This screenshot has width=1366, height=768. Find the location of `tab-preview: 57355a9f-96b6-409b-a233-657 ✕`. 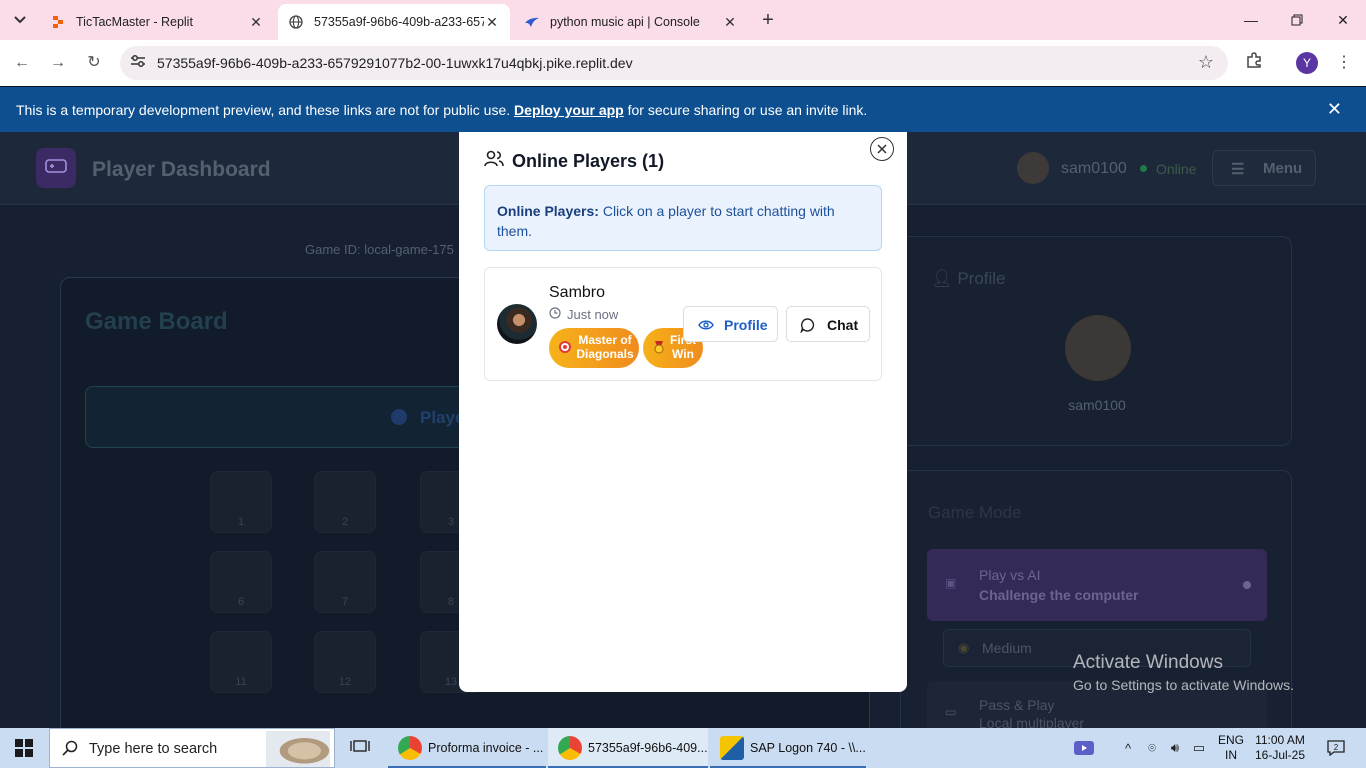

tab-preview: 57355a9f-96b6-409b-a233-657 ✕ is located at coordinates (394, 22).